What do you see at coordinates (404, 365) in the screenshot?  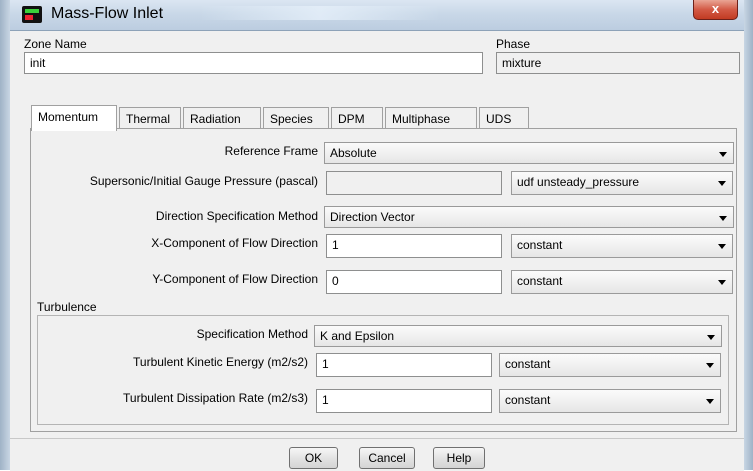 I see `kinetic-energy-input: 1` at bounding box center [404, 365].